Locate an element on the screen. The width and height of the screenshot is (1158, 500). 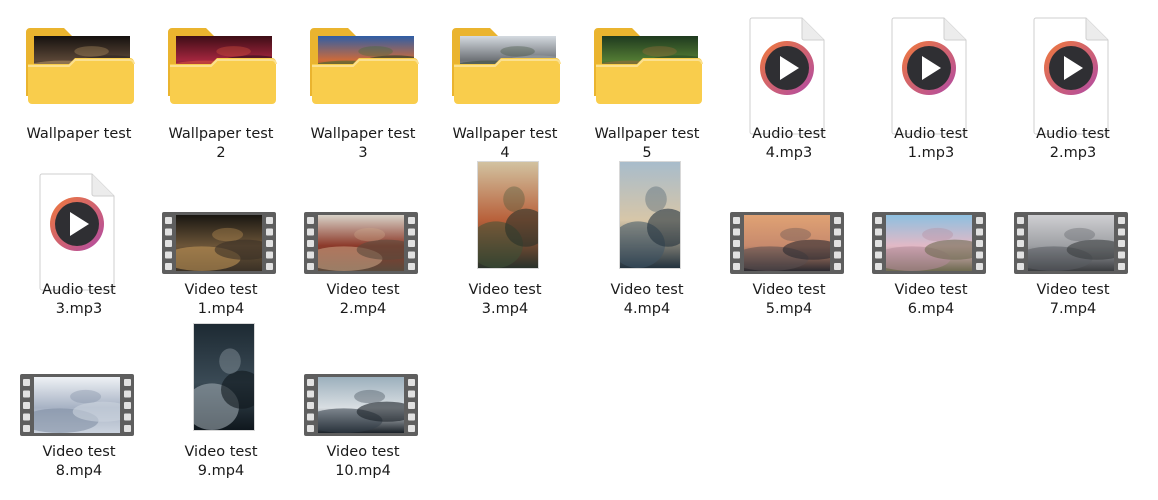
file-item: Video test 1.mp4 is located at coordinates (221, 251).